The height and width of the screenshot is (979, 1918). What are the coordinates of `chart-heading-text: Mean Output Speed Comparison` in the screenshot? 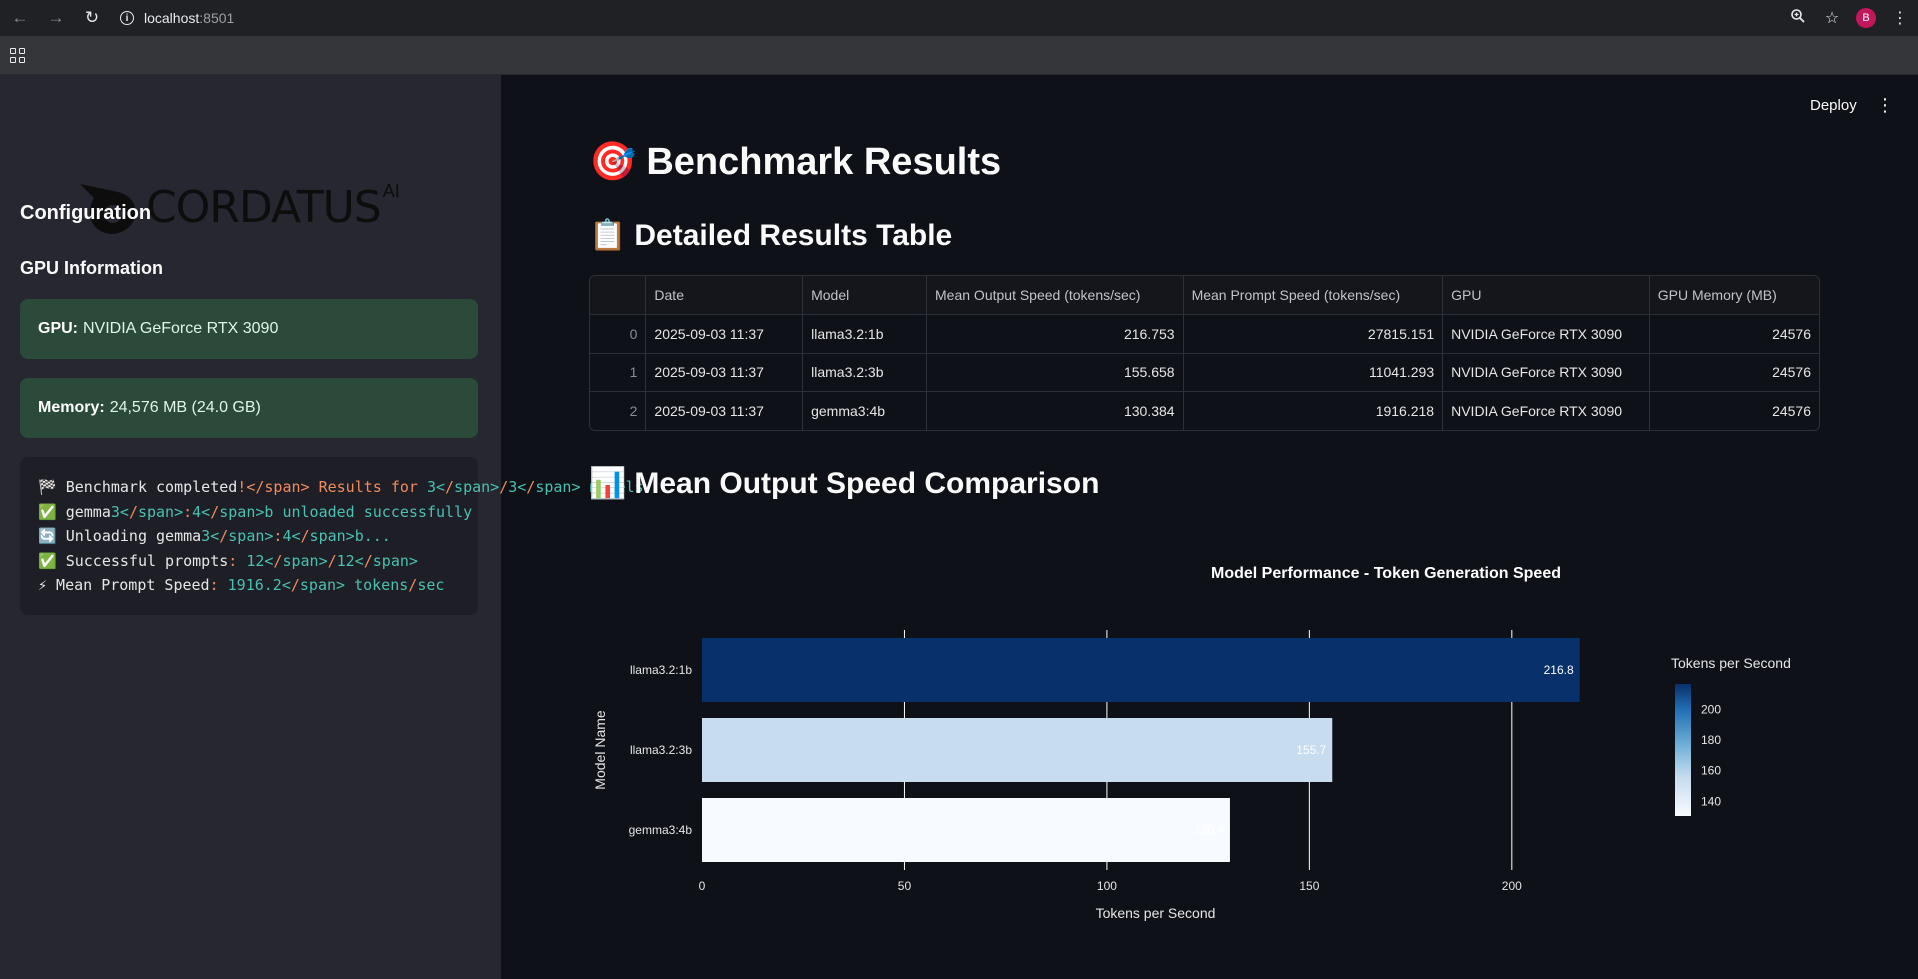 It's located at (867, 483).